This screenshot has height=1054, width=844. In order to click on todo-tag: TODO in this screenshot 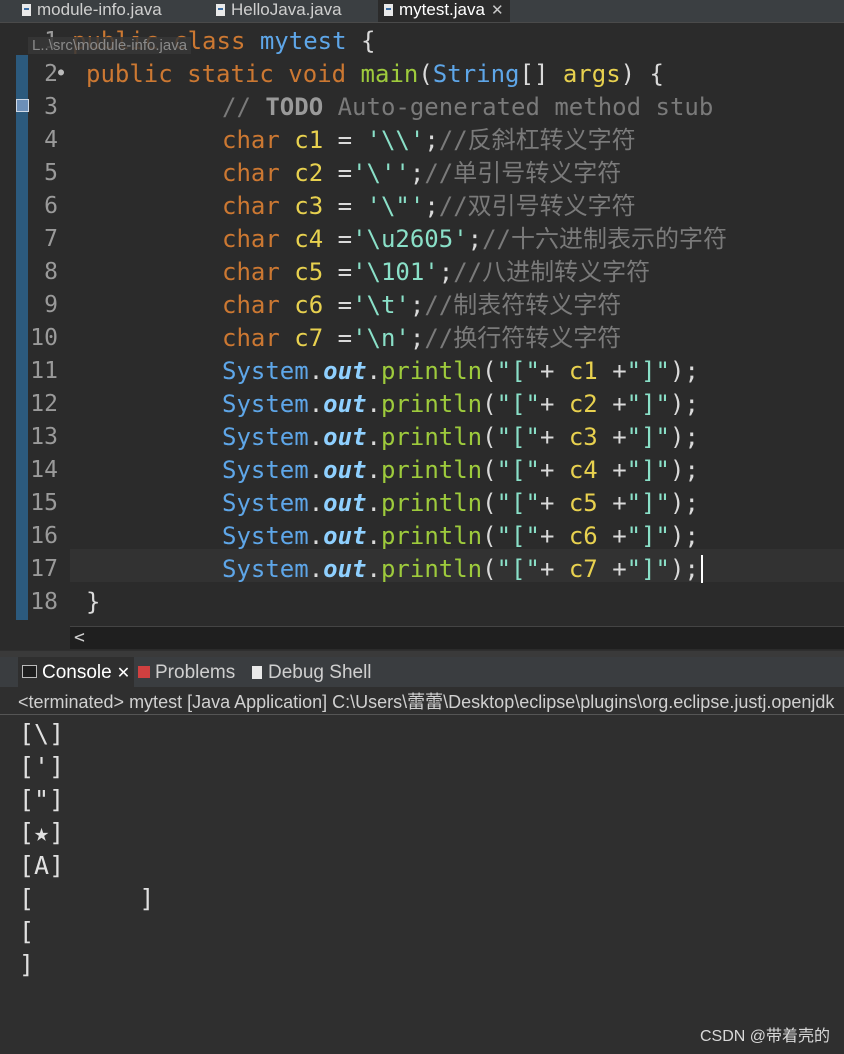, I will do `click(294, 107)`.